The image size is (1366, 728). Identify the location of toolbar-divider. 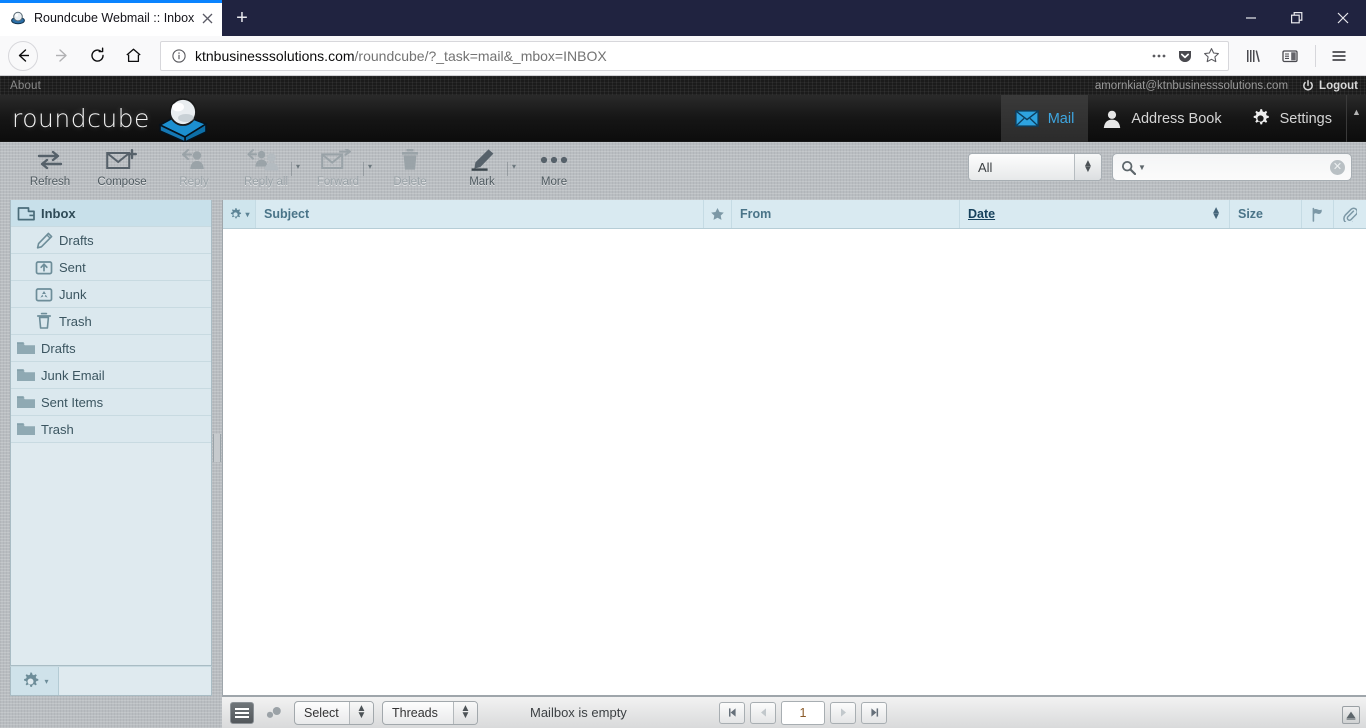
(1315, 55).